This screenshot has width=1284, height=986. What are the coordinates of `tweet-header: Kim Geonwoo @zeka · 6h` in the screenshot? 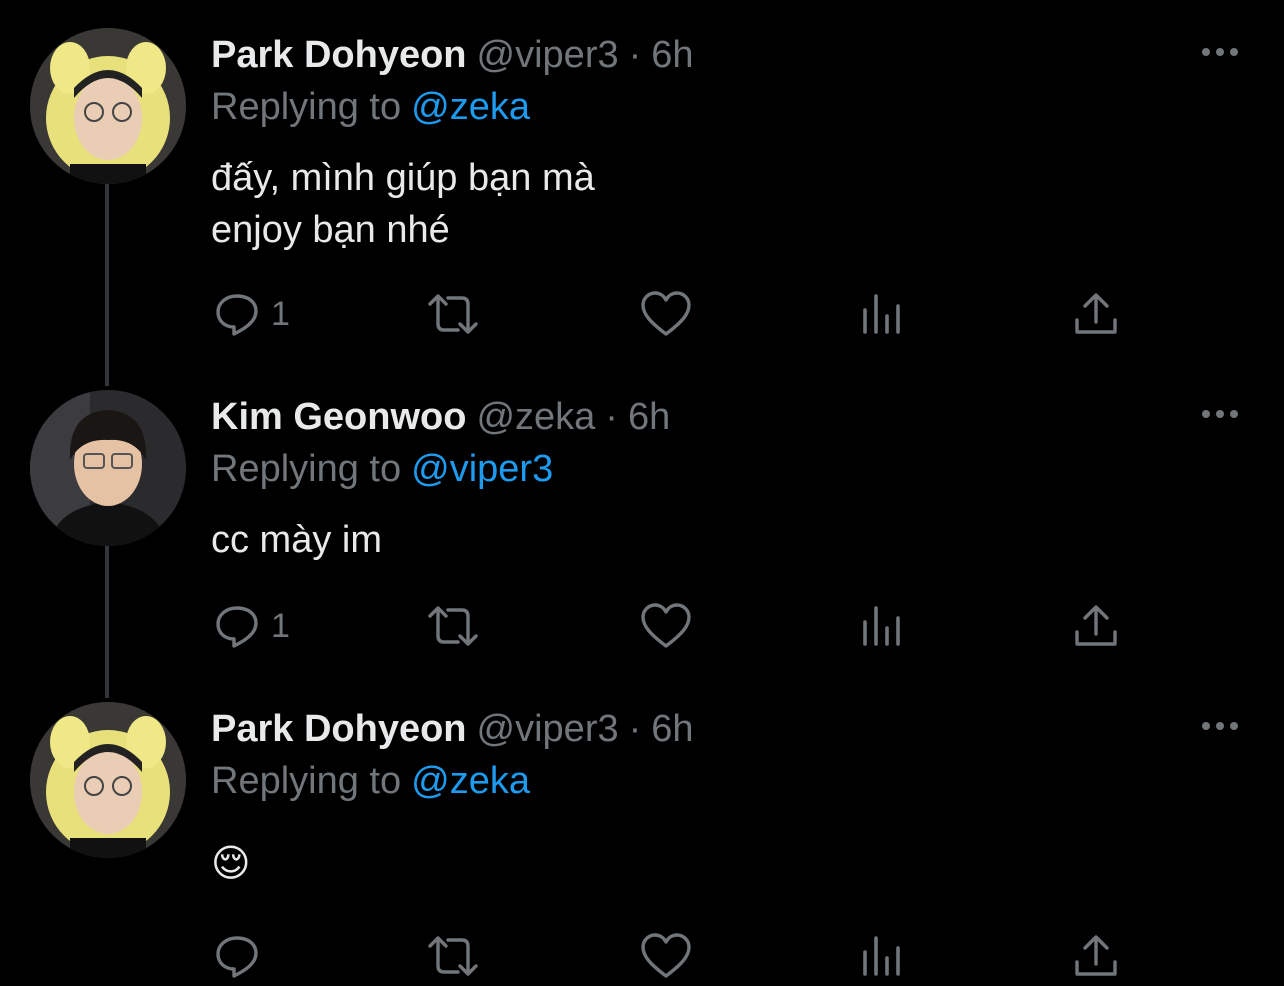 It's located at (440, 421).